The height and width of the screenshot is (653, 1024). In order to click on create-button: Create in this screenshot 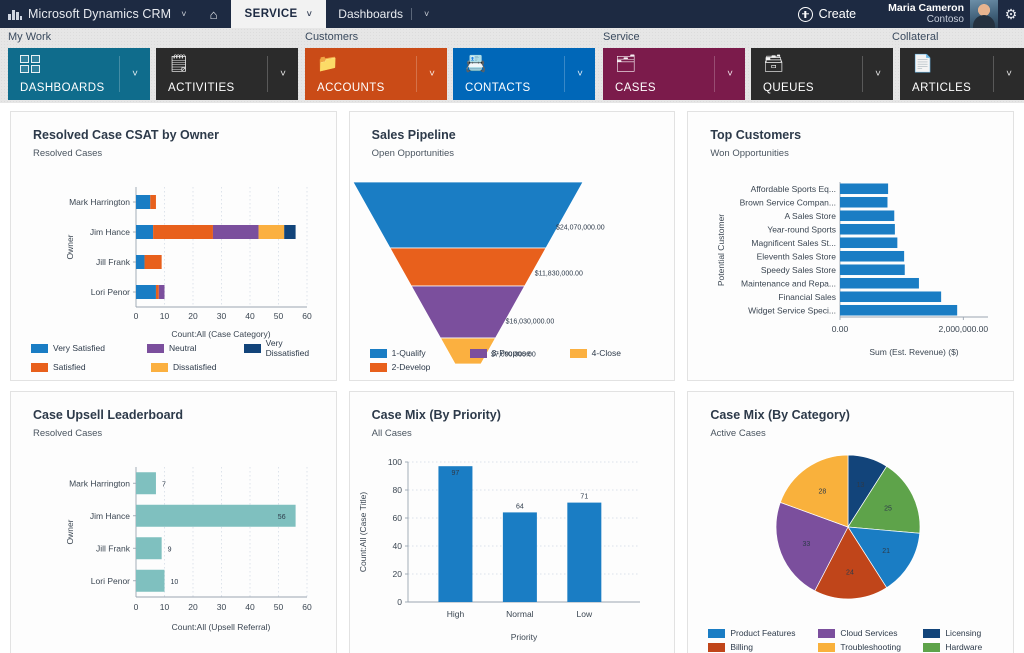, I will do `click(827, 14)`.